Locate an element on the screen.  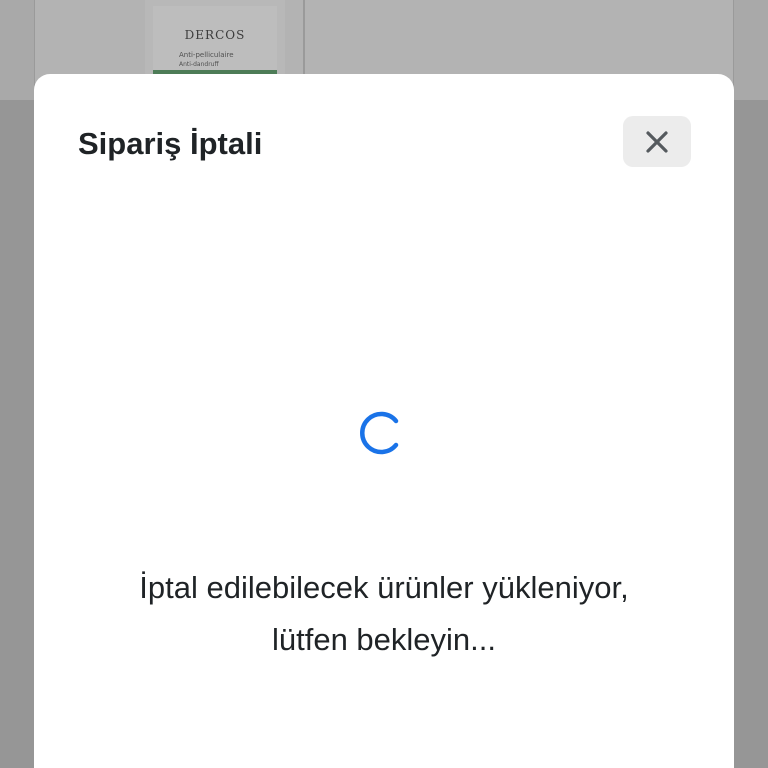
loading-spinner-icon is located at coordinates (379, 433).